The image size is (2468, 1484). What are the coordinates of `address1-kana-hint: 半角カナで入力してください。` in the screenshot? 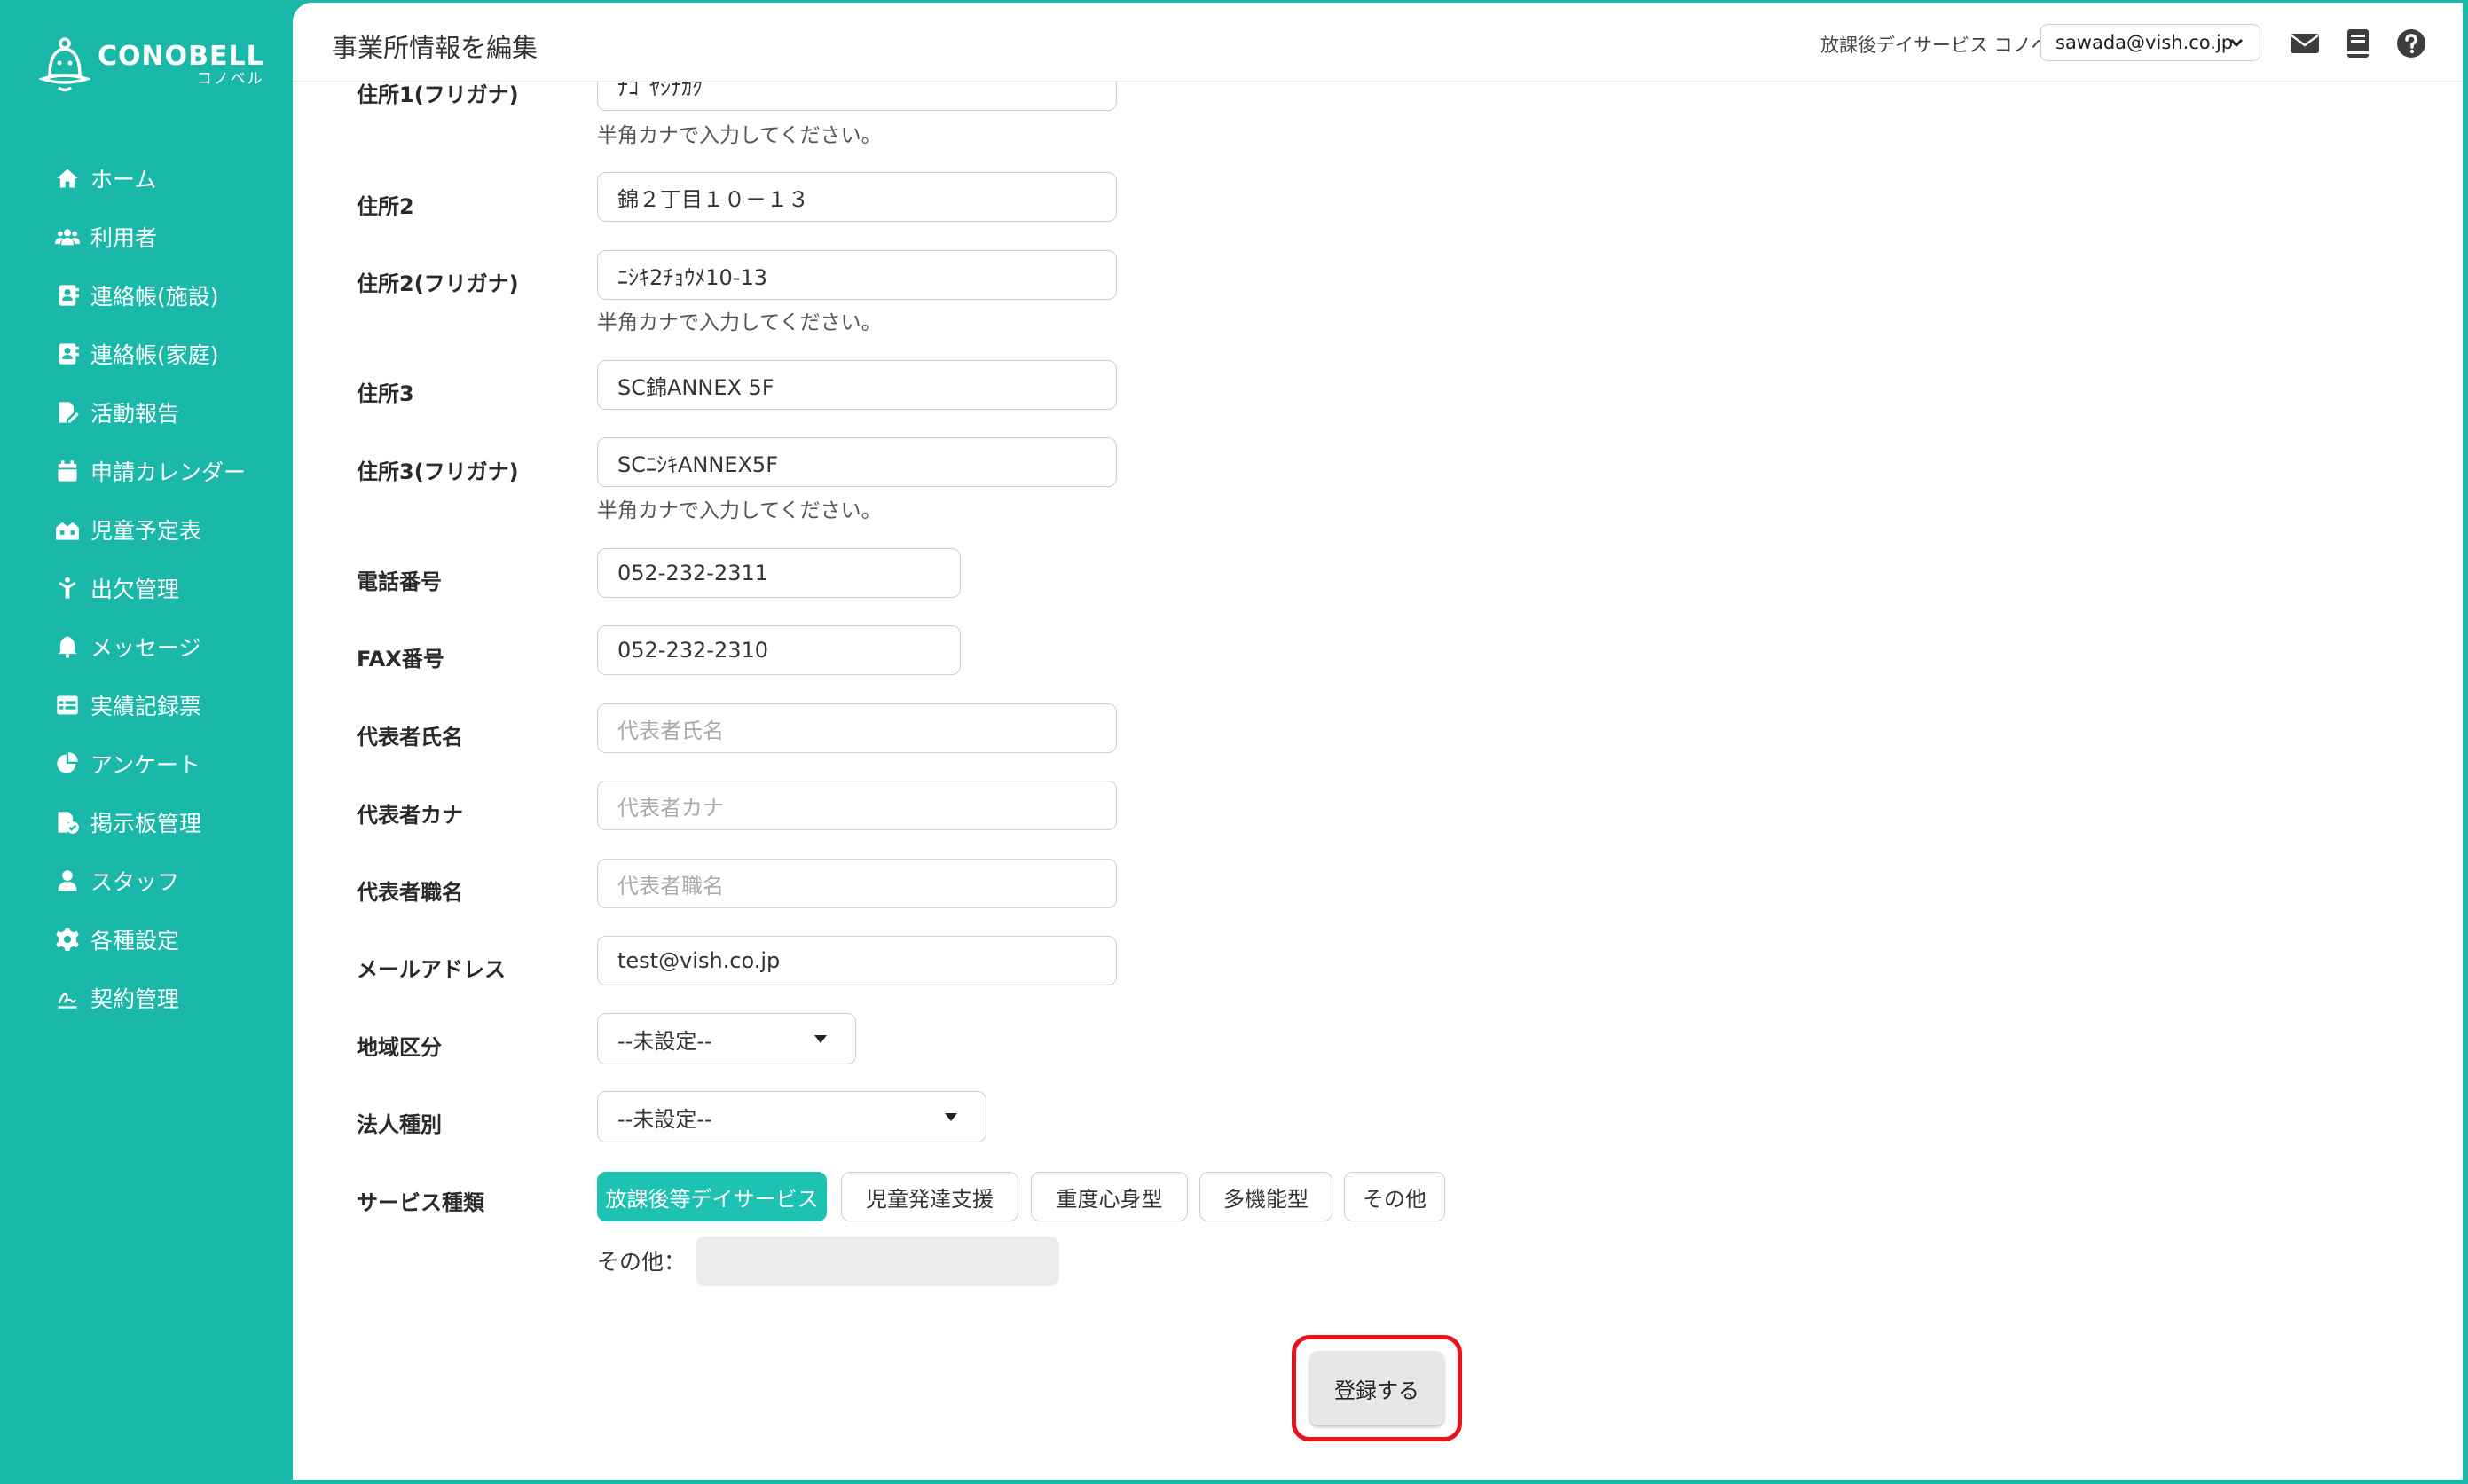 It's located at (739, 135).